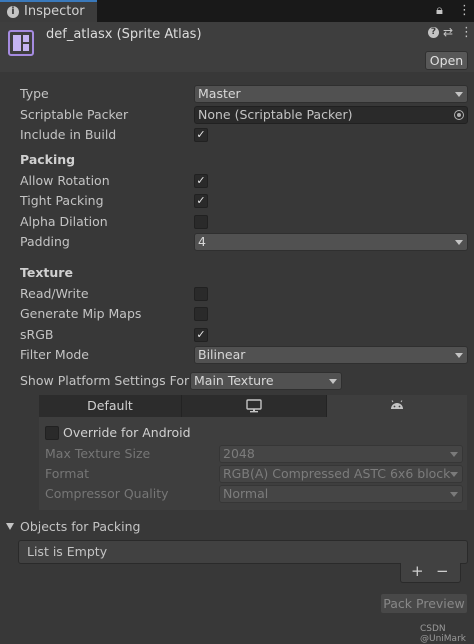 This screenshot has width=474, height=644. I want to click on android-icon, so click(397, 404).